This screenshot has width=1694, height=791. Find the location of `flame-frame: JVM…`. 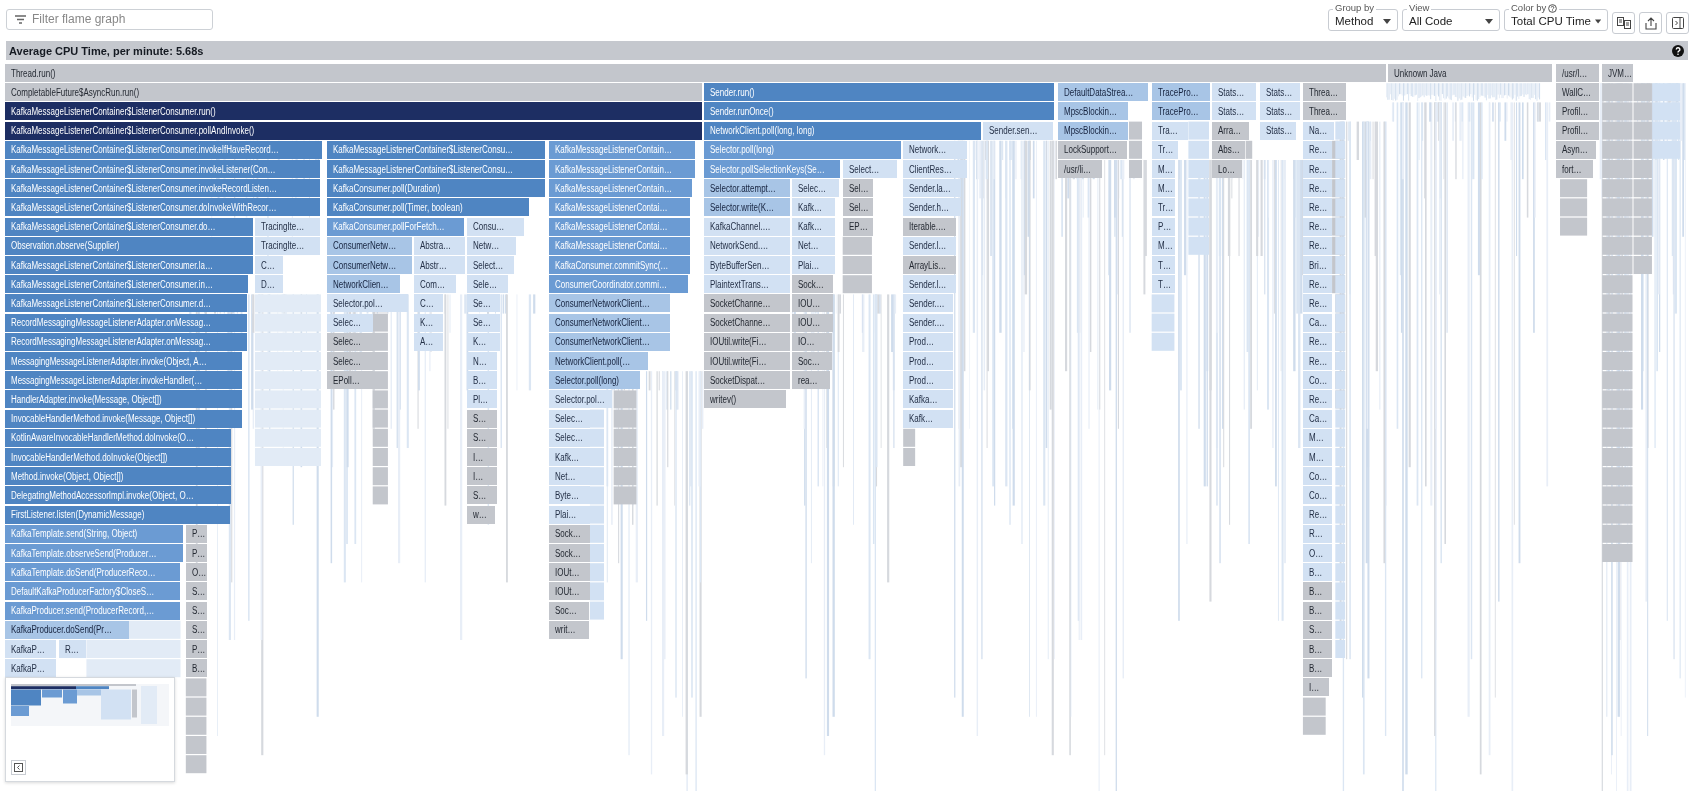

flame-frame: JVM… is located at coordinates (1618, 73).